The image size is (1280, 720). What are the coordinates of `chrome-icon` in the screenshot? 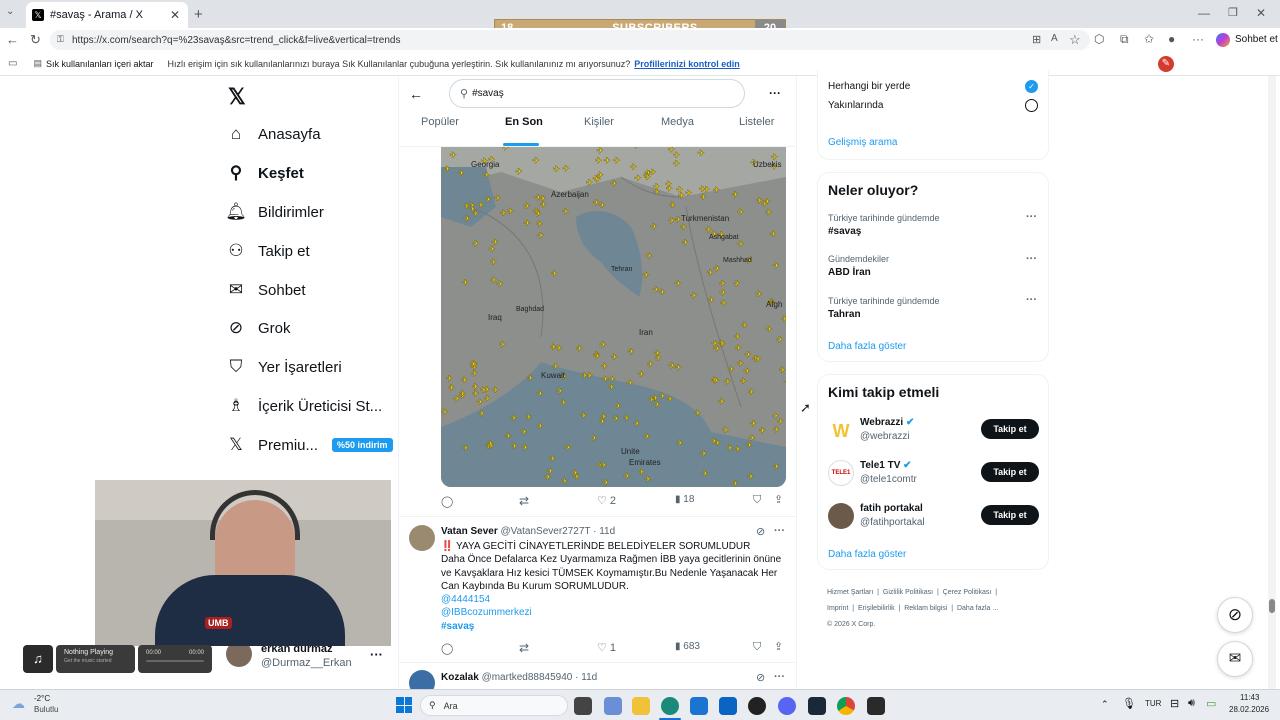 It's located at (846, 706).